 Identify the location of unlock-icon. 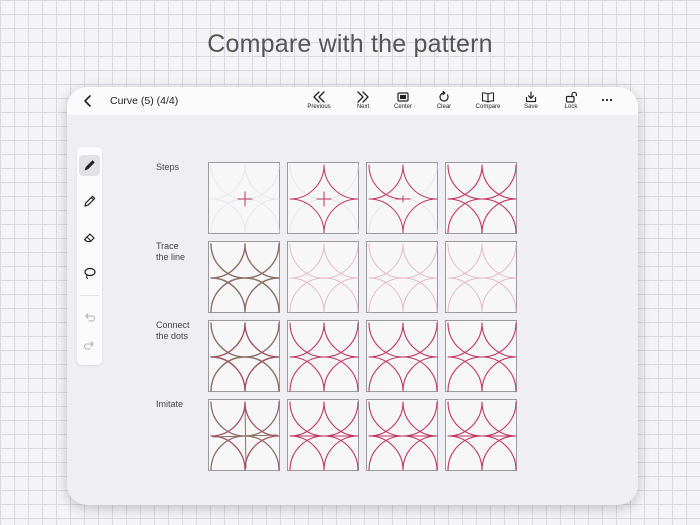
(571, 97).